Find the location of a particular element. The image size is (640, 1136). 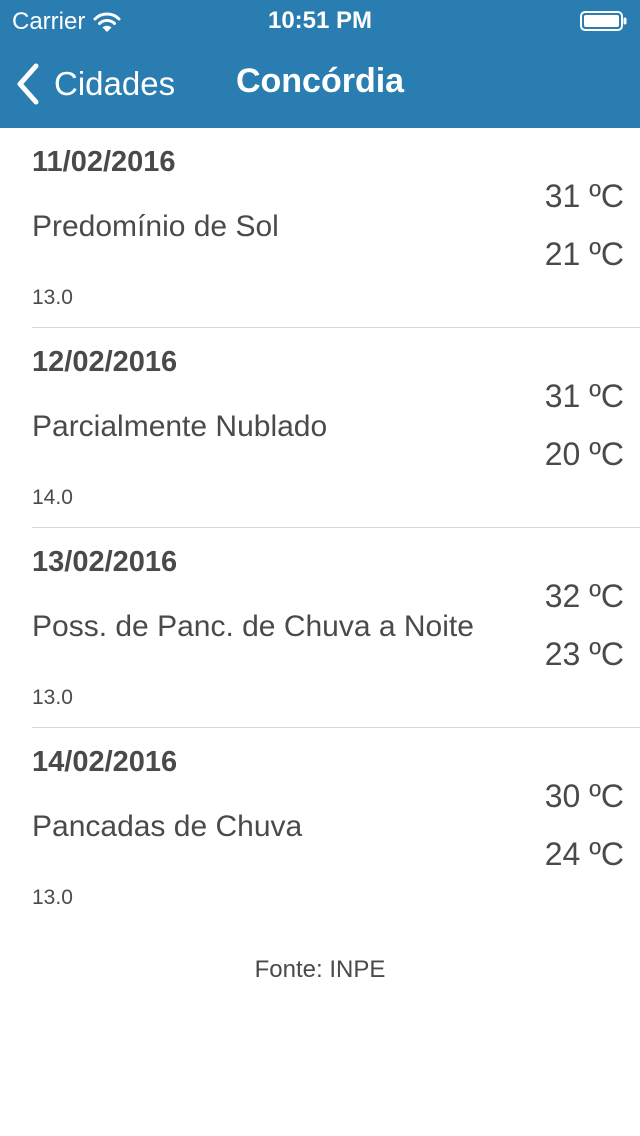

forecast-description: Parcialmente Nublado is located at coordinates (180, 426).